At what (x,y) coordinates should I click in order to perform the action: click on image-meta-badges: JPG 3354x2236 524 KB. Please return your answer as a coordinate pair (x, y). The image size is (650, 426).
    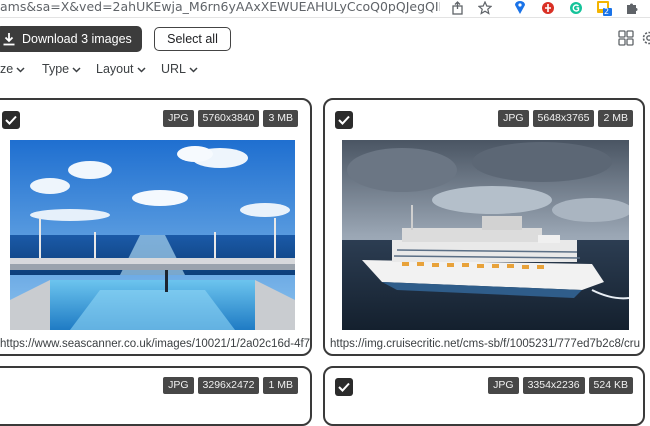
    Looking at the image, I should click on (560, 385).